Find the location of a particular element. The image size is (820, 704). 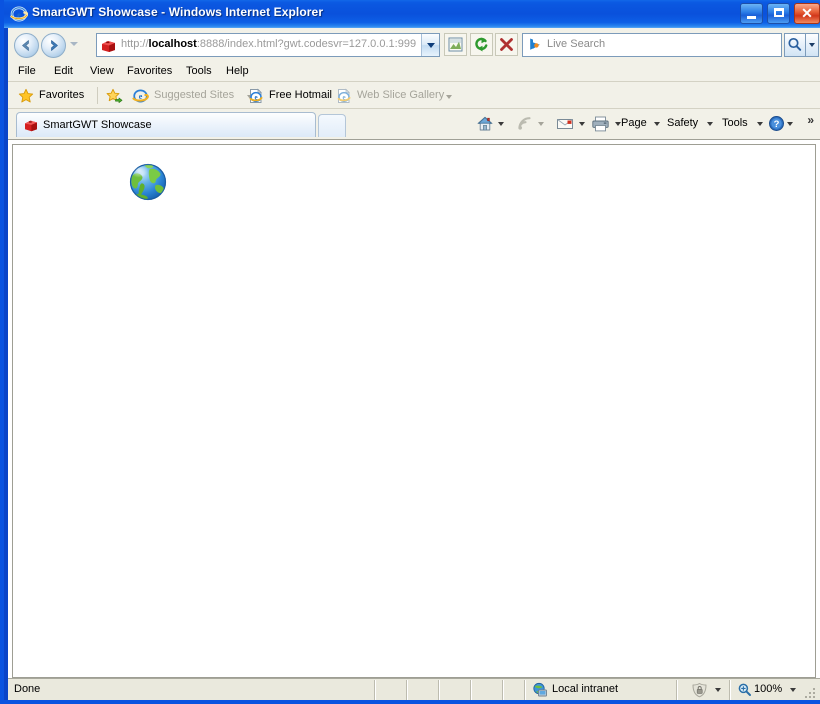

url-host: localhost is located at coordinates (172, 44).